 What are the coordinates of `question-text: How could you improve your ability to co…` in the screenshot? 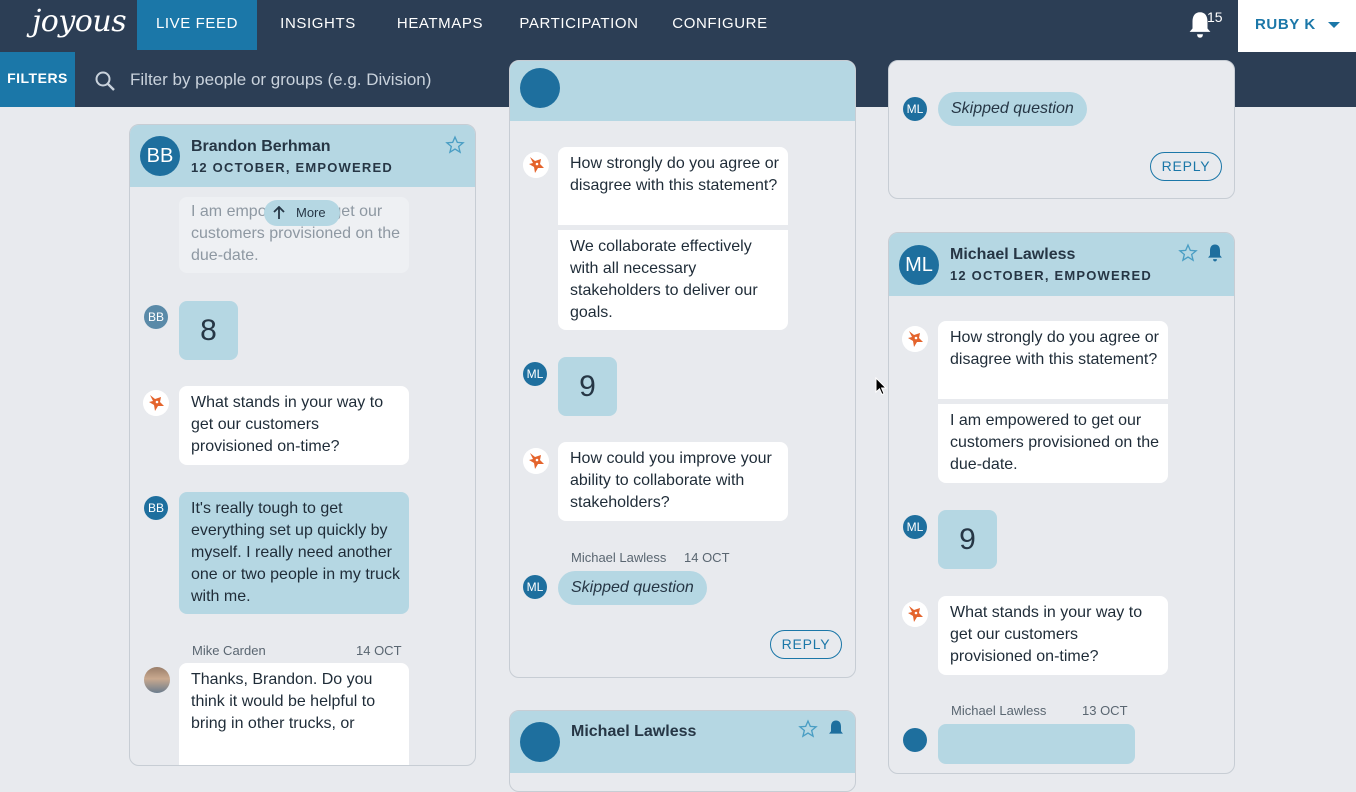 It's located at (671, 480).